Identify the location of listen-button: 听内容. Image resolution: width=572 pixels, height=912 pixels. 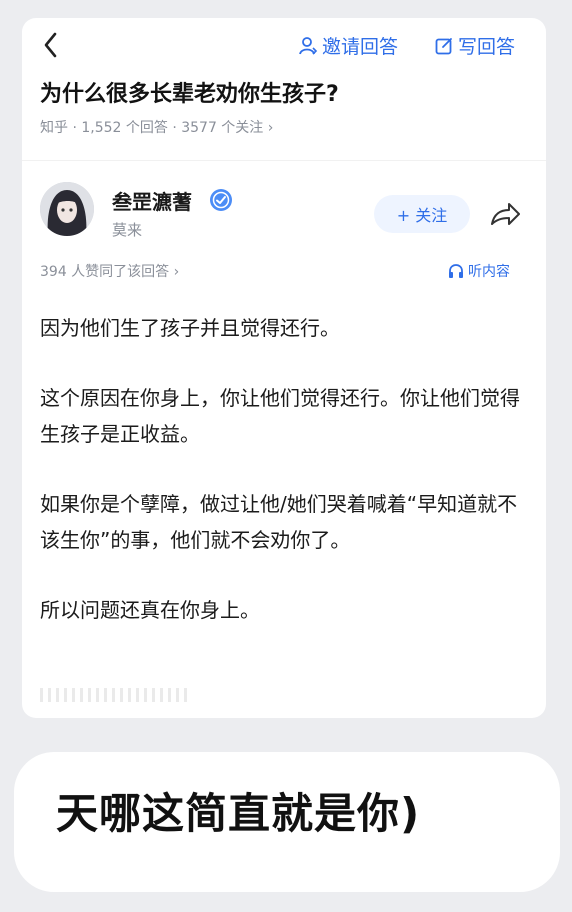
(479, 271).